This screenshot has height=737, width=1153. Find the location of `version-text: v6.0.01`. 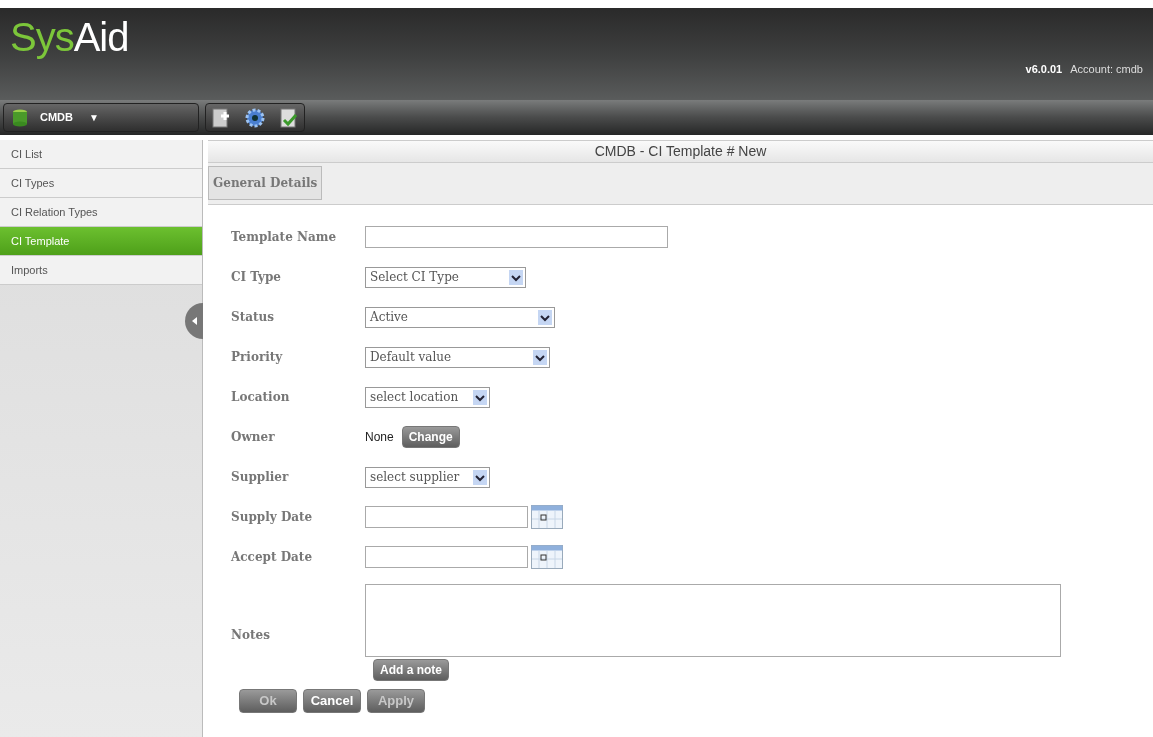

version-text: v6.0.01 is located at coordinates (1044, 69).